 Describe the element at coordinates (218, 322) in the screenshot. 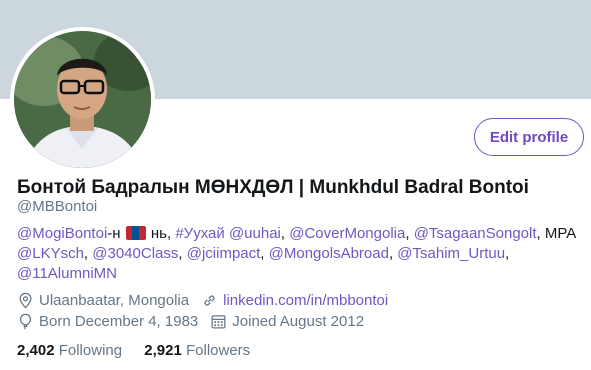

I see `calendar-icon` at that location.